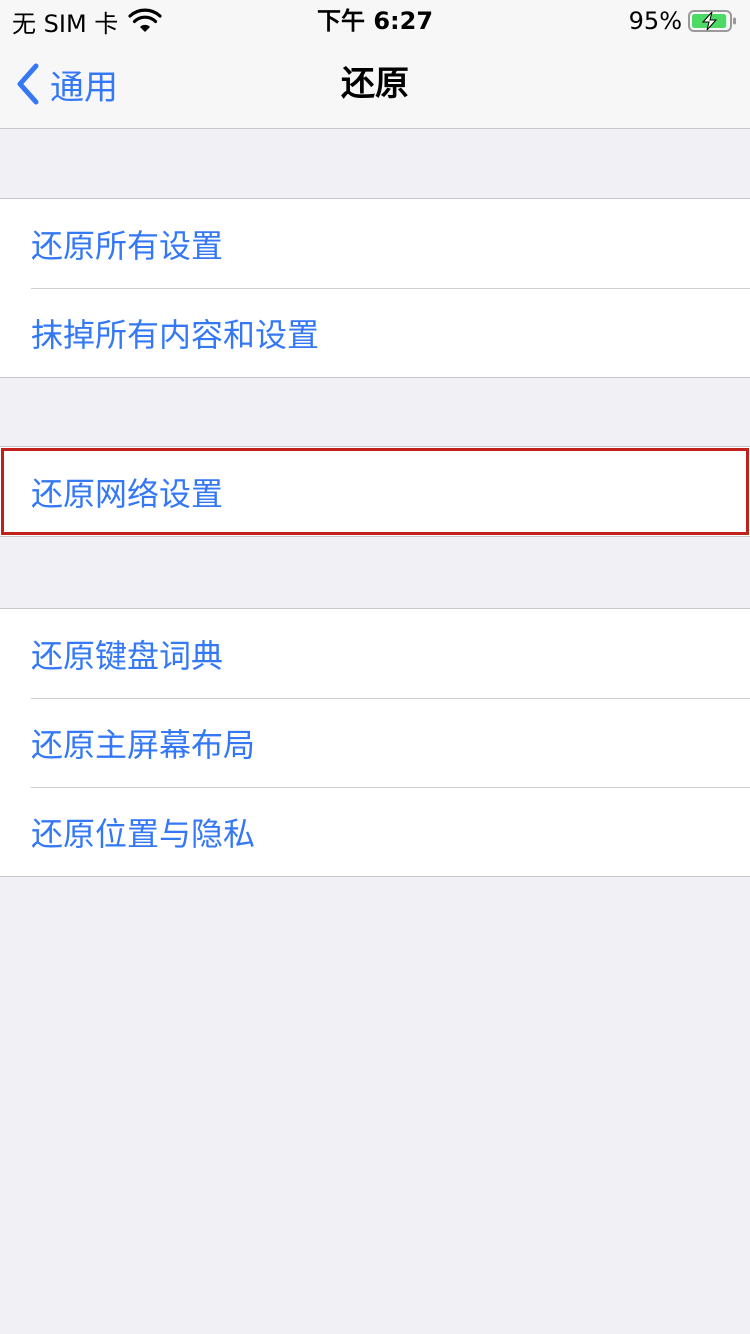 The height and width of the screenshot is (1334, 750). What do you see at coordinates (655, 21) in the screenshot?
I see `battery-percentage: 95%` at bounding box center [655, 21].